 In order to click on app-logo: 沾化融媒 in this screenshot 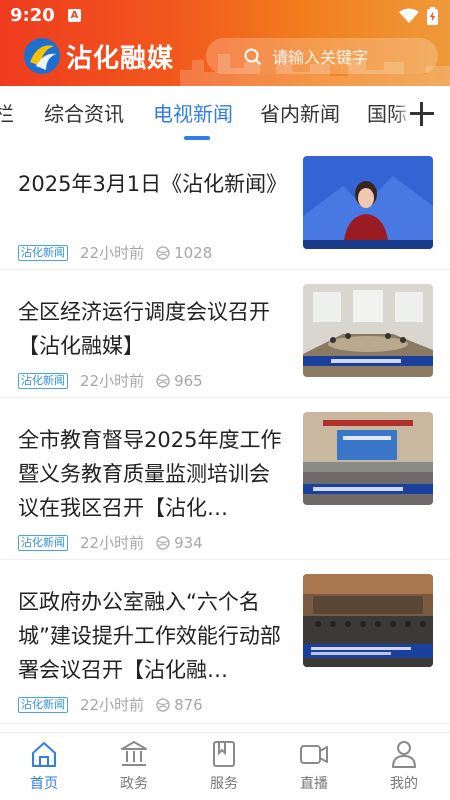, I will do `click(98, 56)`.